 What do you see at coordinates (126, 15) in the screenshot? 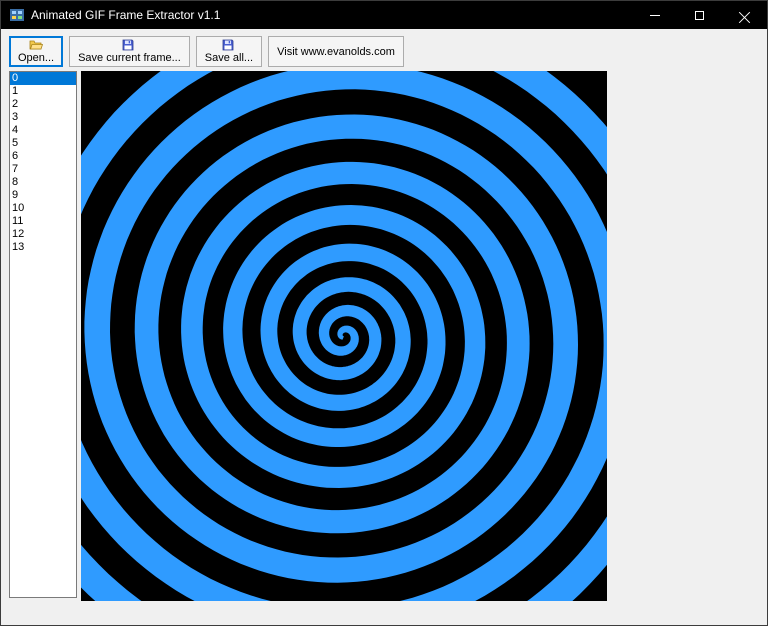
I see `window-title: Animated GIF Frame Extractor v1.1` at bounding box center [126, 15].